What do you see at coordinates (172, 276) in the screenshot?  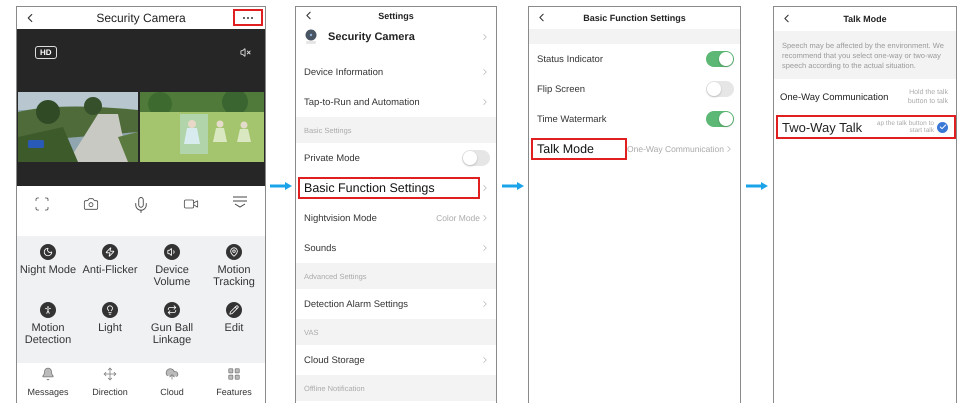 I see `feature-label: Device Volume` at bounding box center [172, 276].